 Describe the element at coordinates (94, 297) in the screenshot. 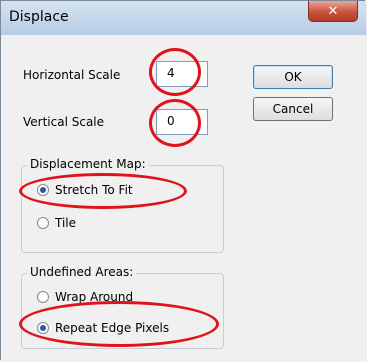

I see `wrap-around-label: Wrap Around` at that location.